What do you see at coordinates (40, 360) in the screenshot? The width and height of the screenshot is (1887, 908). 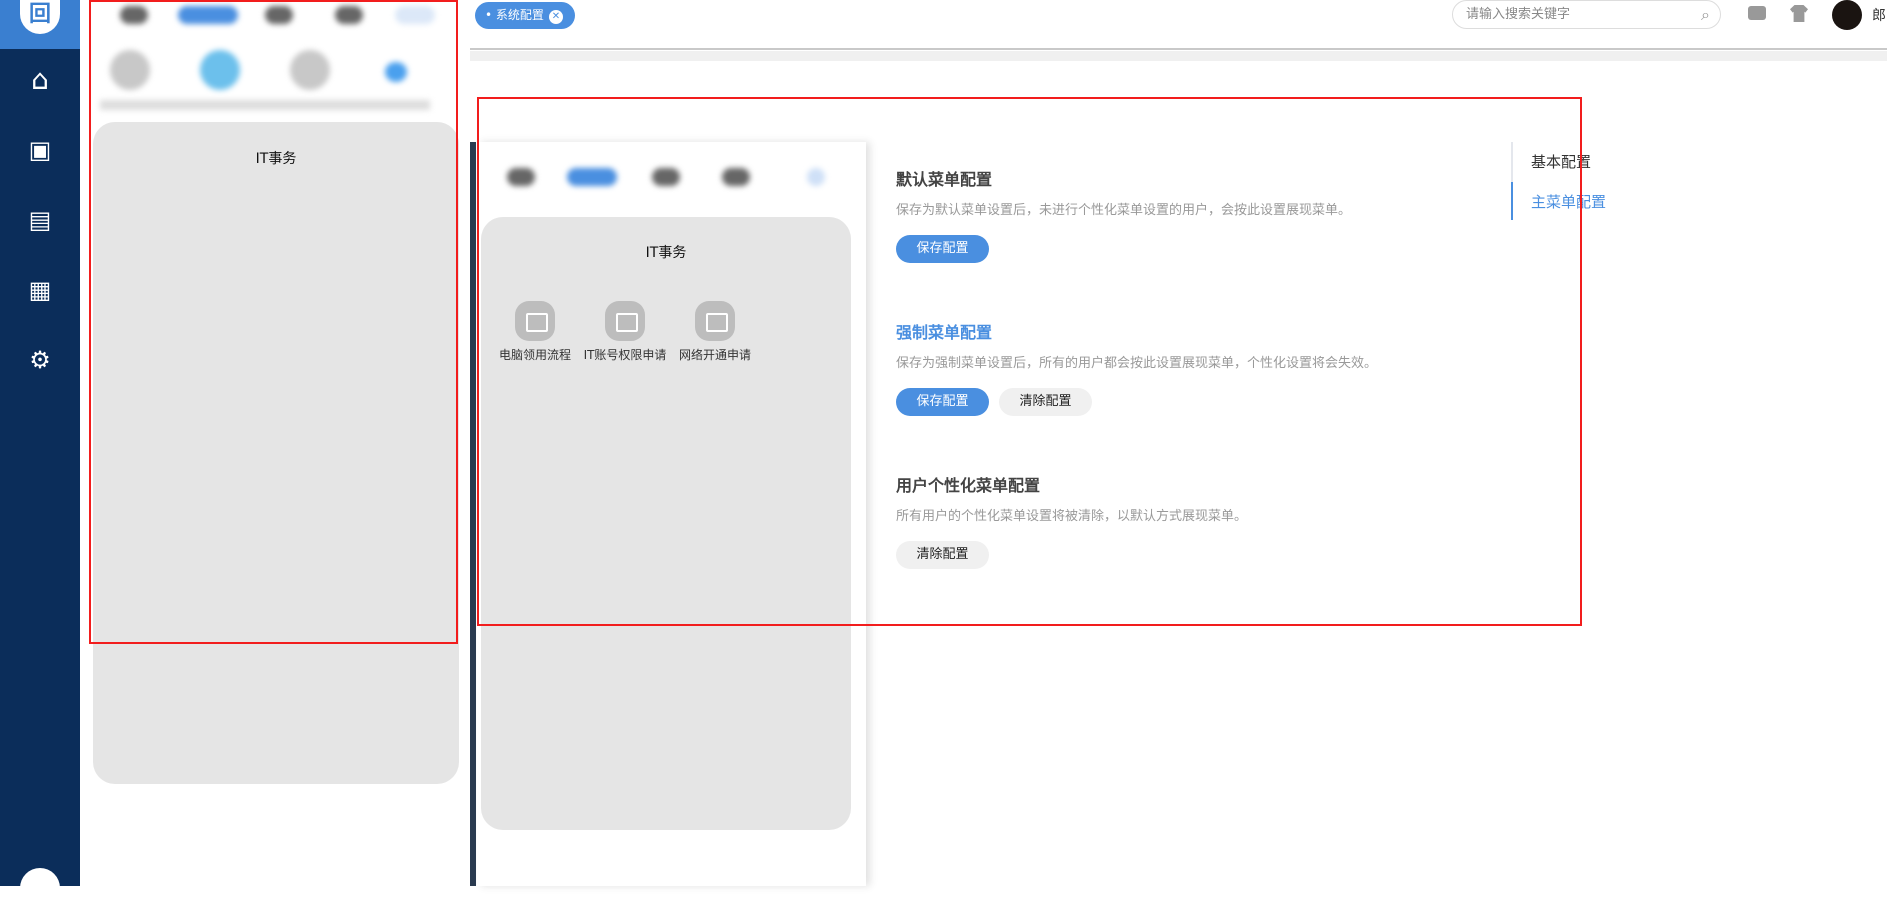 I see `user-settings-icon: ⚙` at bounding box center [40, 360].